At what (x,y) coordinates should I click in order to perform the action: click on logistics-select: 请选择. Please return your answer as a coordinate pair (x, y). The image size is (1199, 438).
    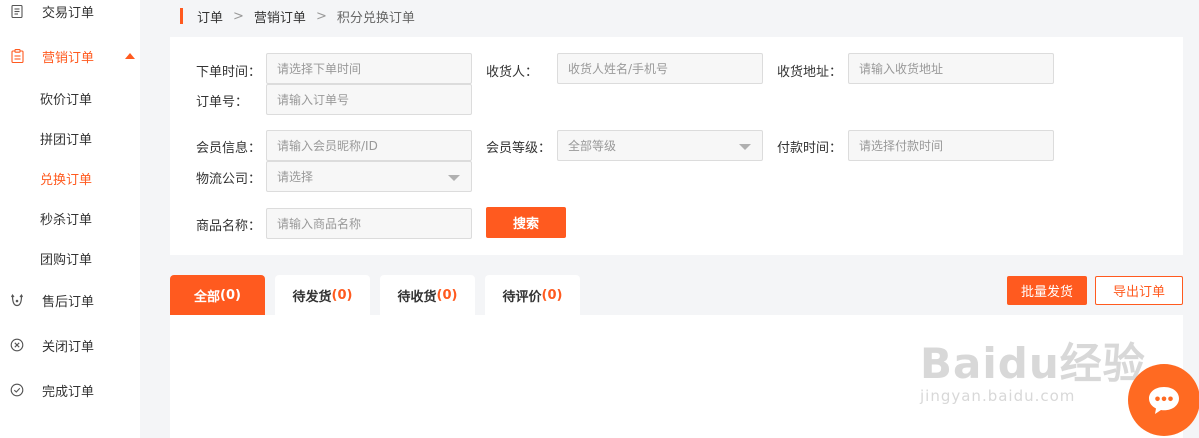
    Looking at the image, I should click on (369, 176).